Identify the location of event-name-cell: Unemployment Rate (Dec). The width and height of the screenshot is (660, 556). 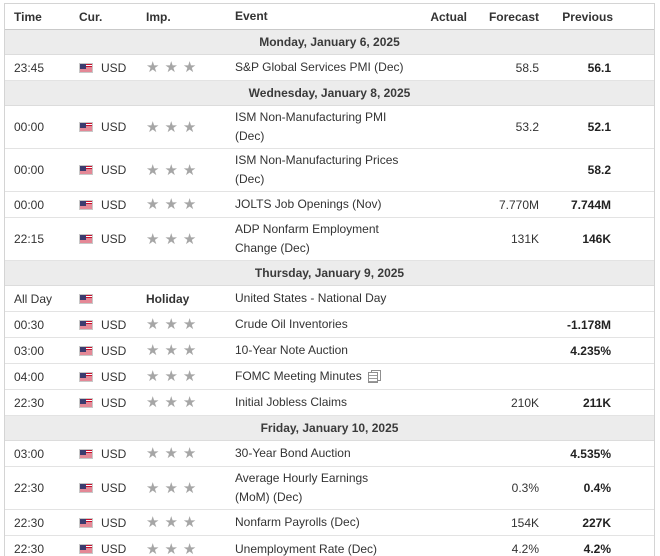
(320, 548).